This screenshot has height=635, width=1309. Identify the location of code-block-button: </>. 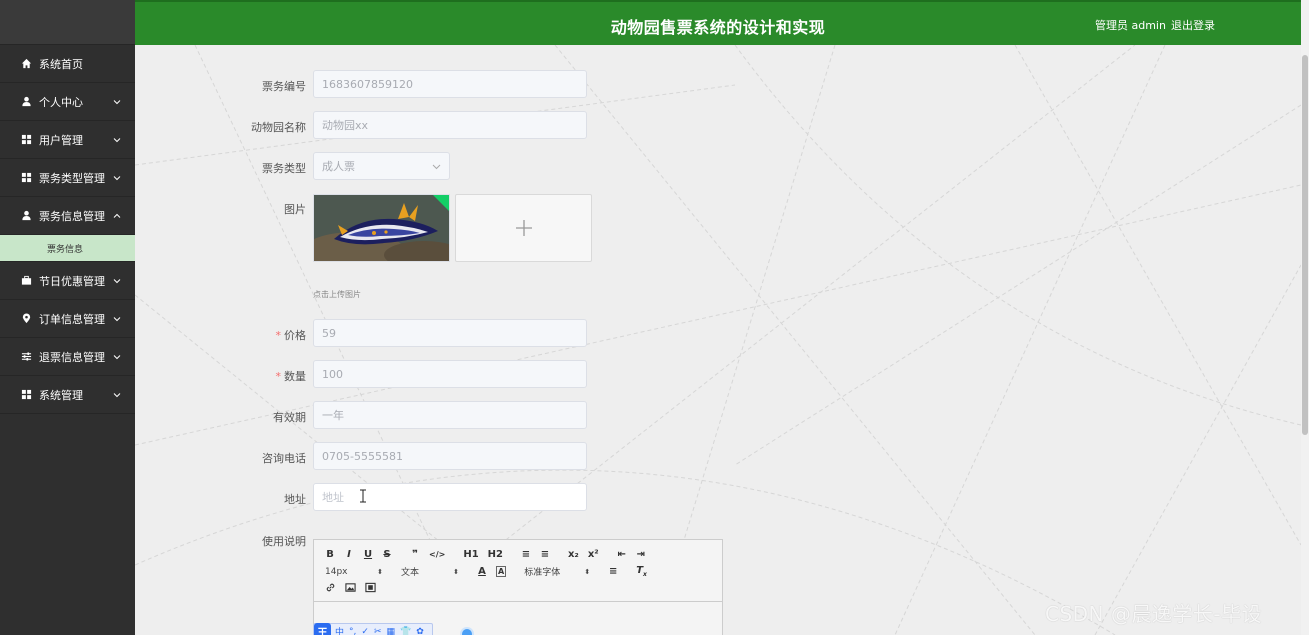
(437, 554).